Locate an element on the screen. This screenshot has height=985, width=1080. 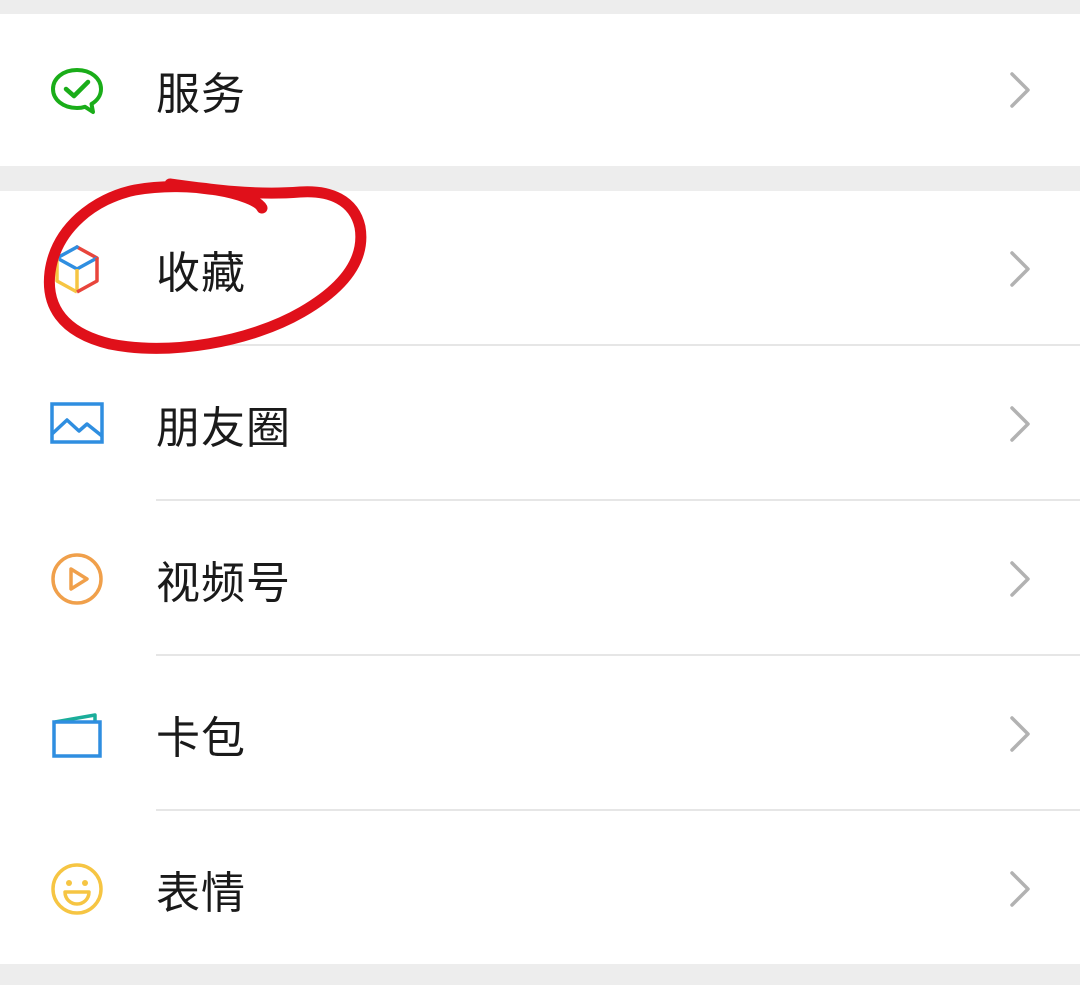
wechat-pay-icon is located at coordinates (77, 90).